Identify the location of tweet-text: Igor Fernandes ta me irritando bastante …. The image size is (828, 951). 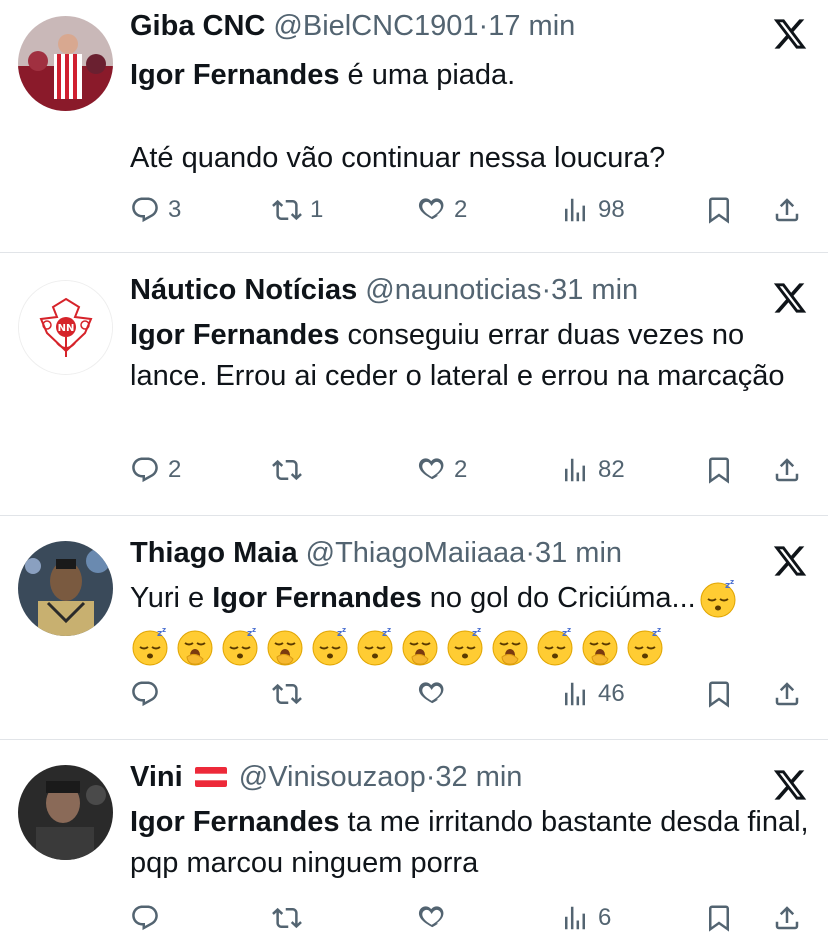
(469, 842).